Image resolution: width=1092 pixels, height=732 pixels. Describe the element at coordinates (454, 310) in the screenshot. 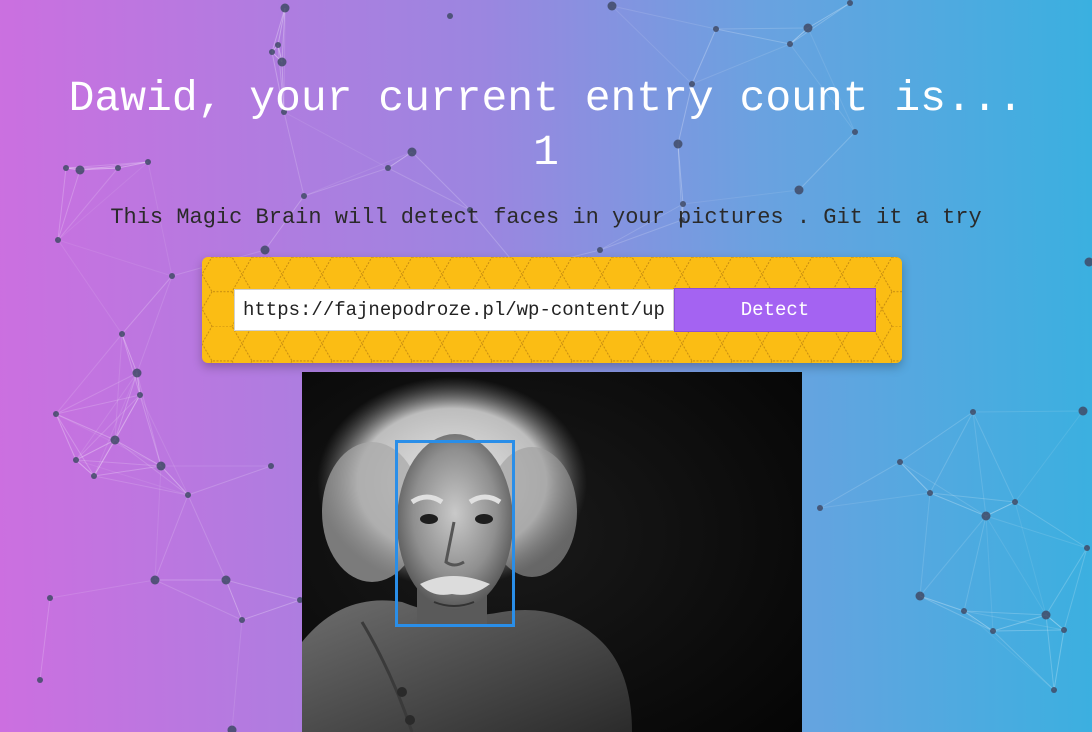

I see `image-url-input` at that location.